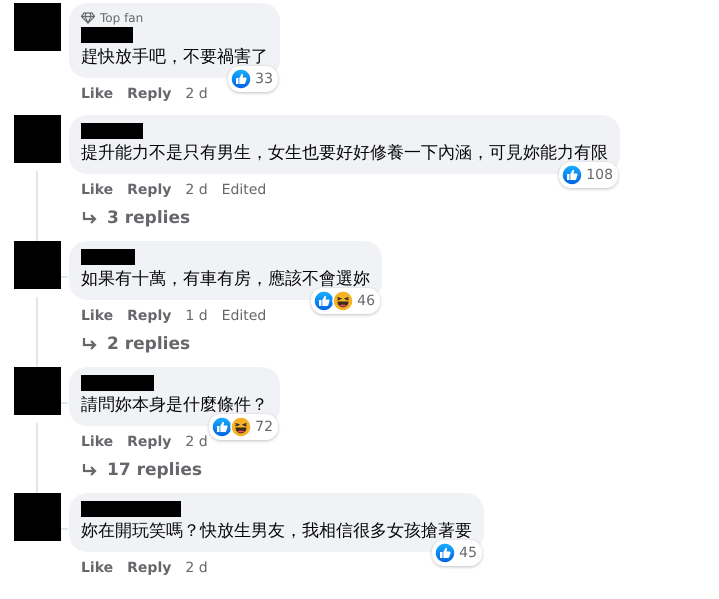 The height and width of the screenshot is (599, 719). I want to click on reaction-count: 33, so click(253, 79).